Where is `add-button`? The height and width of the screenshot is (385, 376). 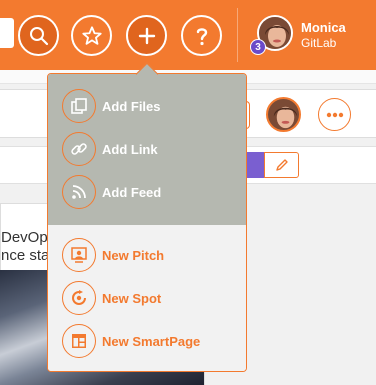 add-button is located at coordinates (146, 35).